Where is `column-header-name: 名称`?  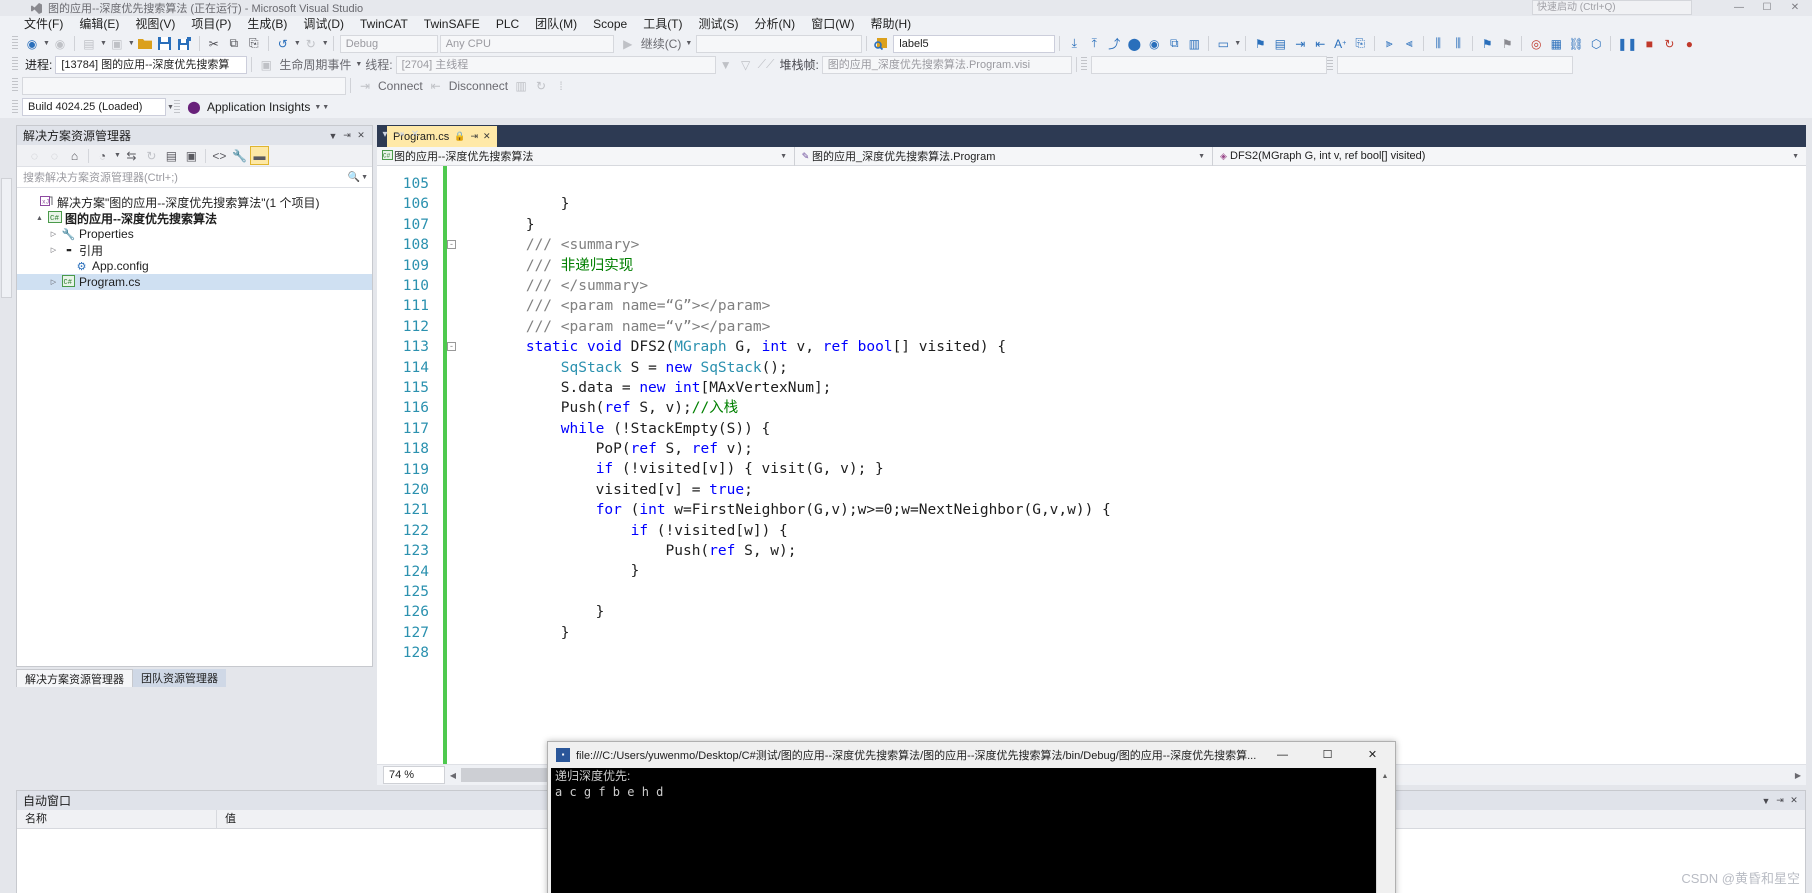
column-header-name: 名称 is located at coordinates (117, 819).